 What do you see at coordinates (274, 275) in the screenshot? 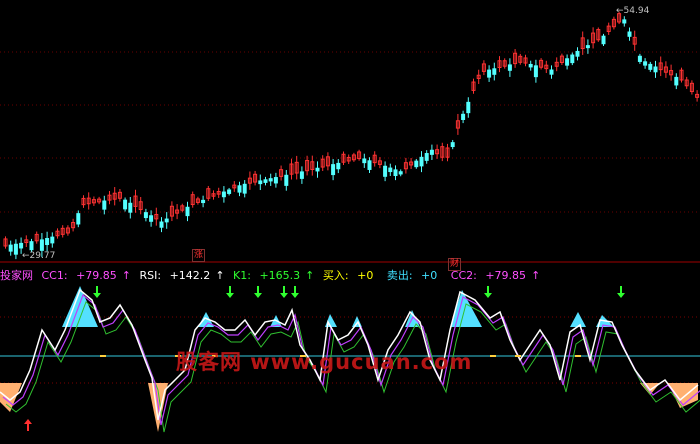
I see `field-k1: K1: +165.3 ↑` at bounding box center [274, 275].